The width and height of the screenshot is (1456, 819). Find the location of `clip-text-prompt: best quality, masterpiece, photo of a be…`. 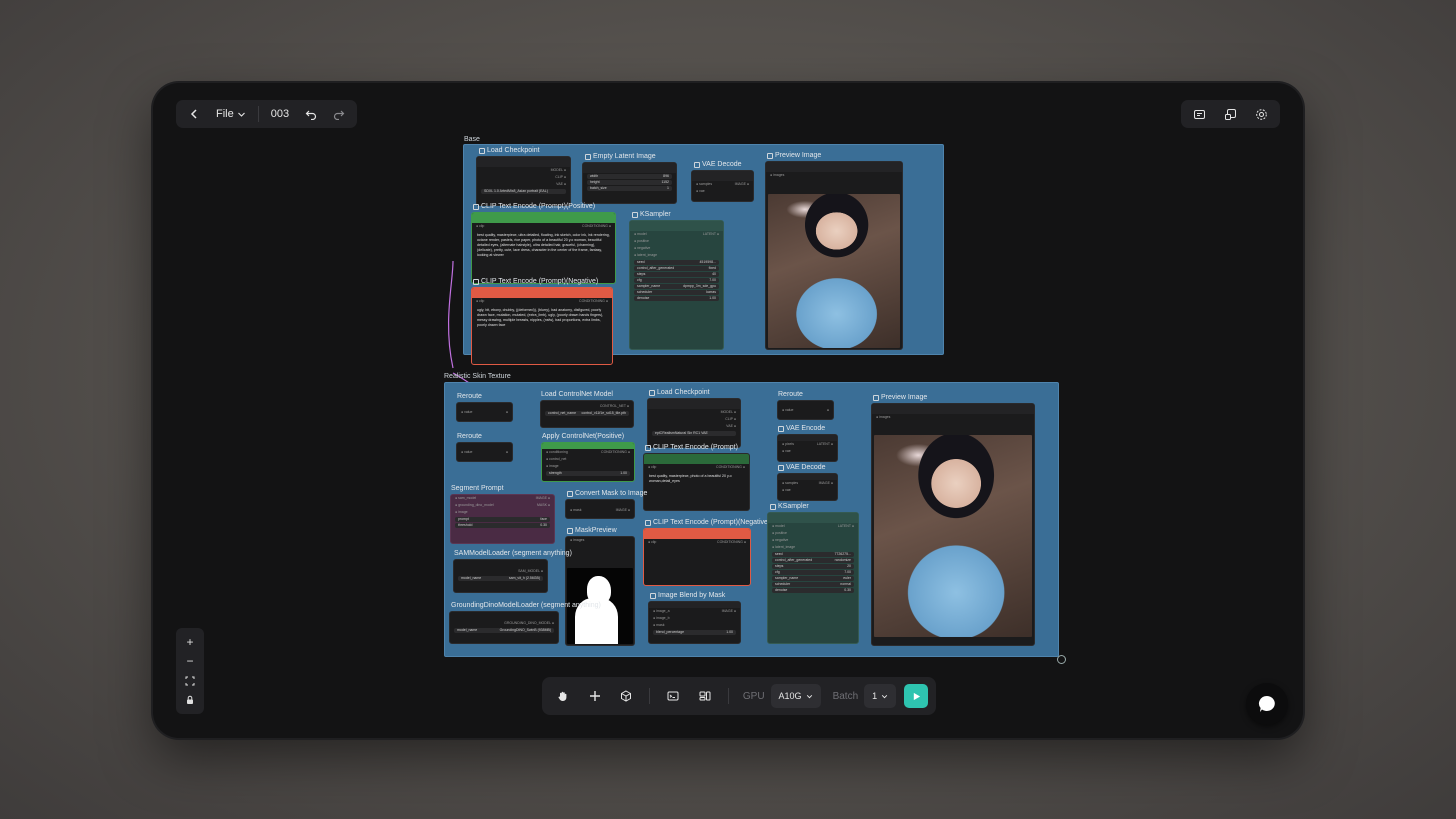

clip-text-prompt: best quality, masterpiece, photo of a be… is located at coordinates (696, 479).